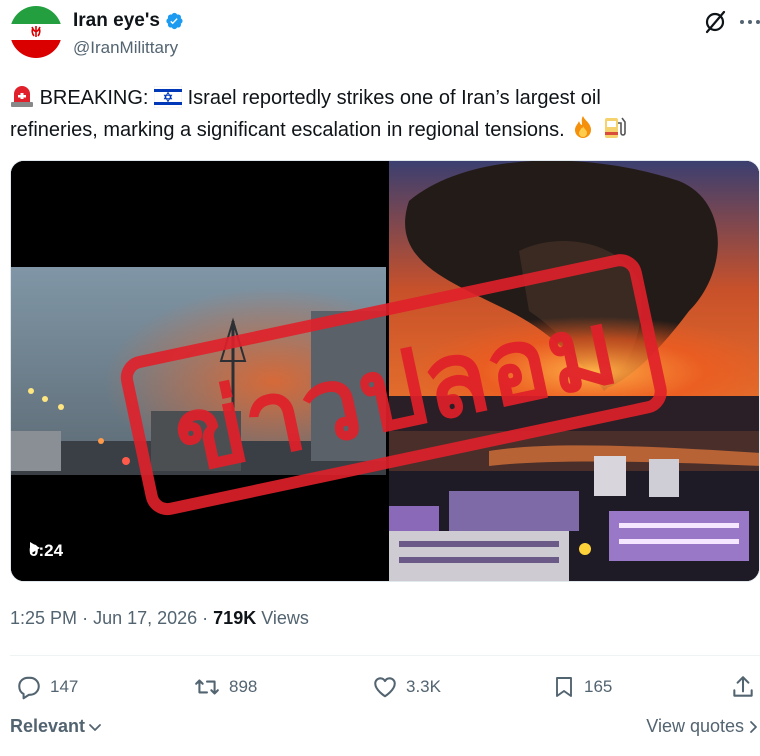 Image resolution: width=760 pixels, height=756 pixels. I want to click on israel-flag-icon, so click(168, 97).